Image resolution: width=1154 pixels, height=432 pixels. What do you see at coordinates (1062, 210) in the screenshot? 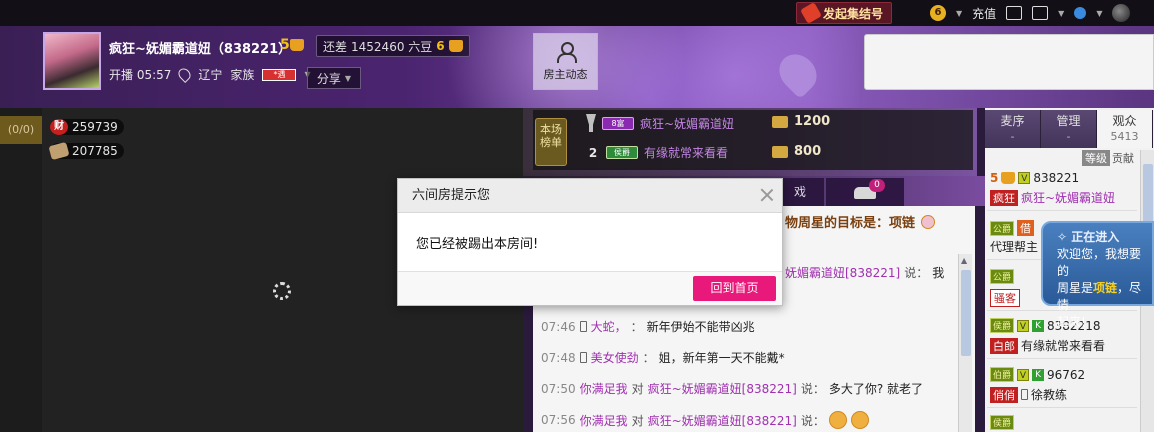
I see `divider` at bounding box center [1062, 210].